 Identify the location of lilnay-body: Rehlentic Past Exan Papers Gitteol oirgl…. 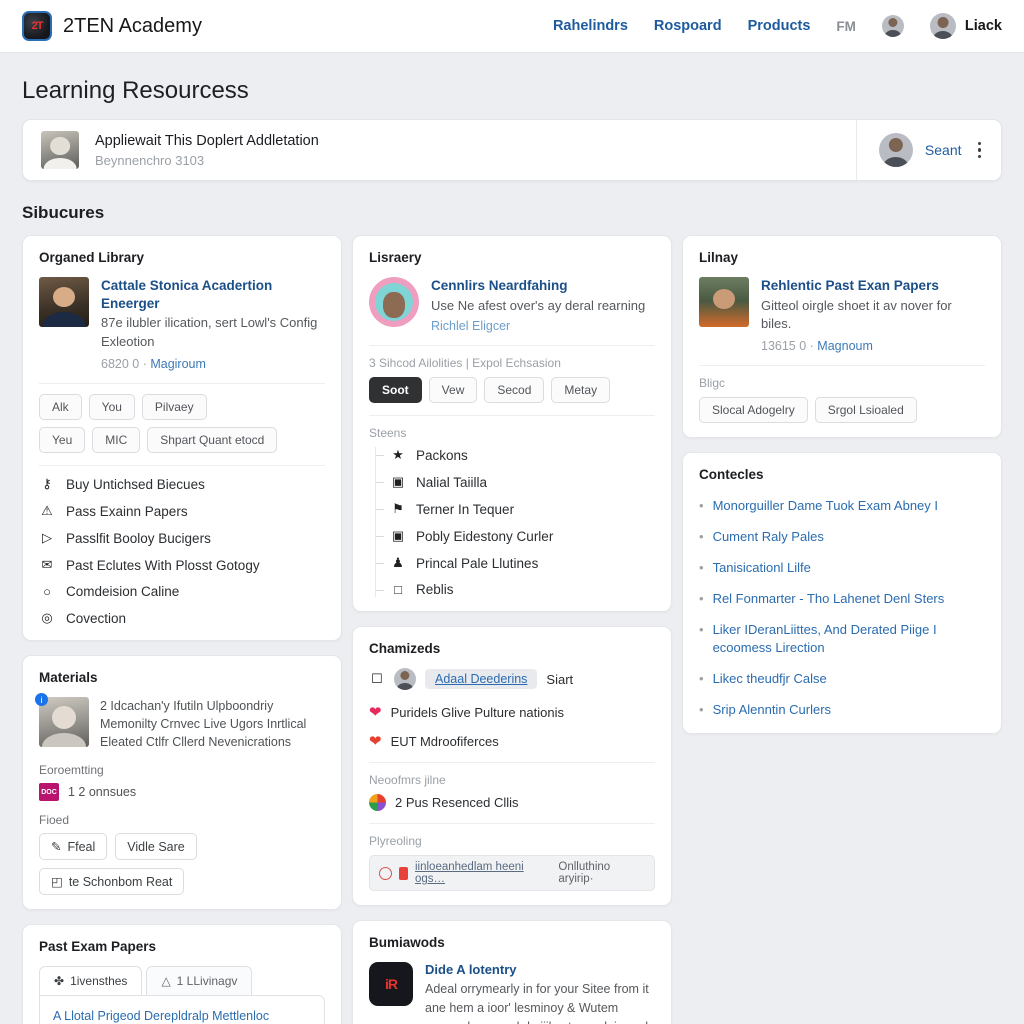
(873, 315).